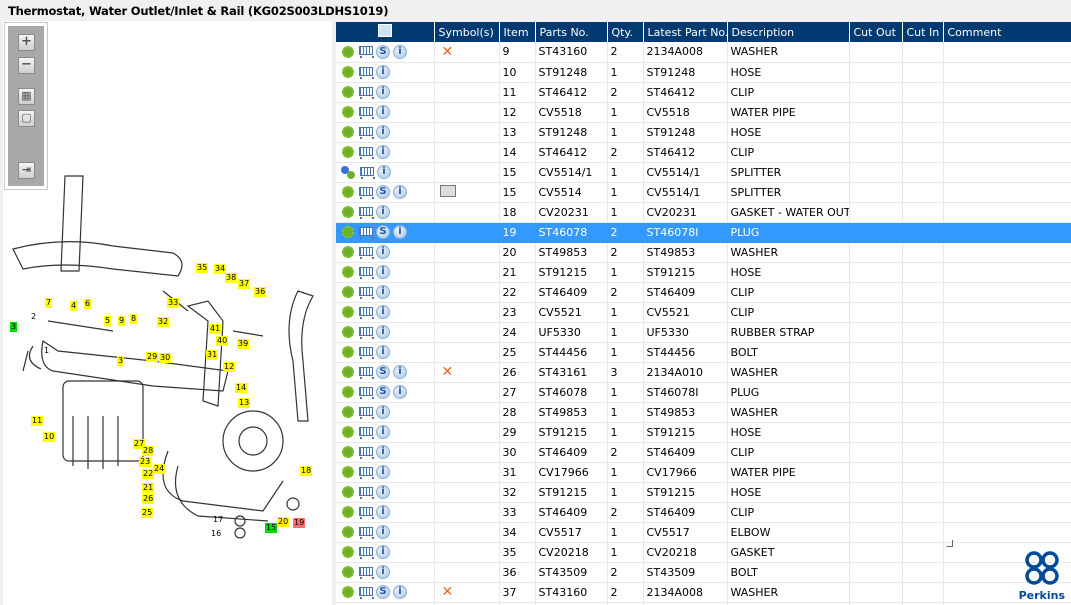 Image resolution: width=1071 pixels, height=605 pixels. I want to click on multi-gear-icon, so click(348, 172).